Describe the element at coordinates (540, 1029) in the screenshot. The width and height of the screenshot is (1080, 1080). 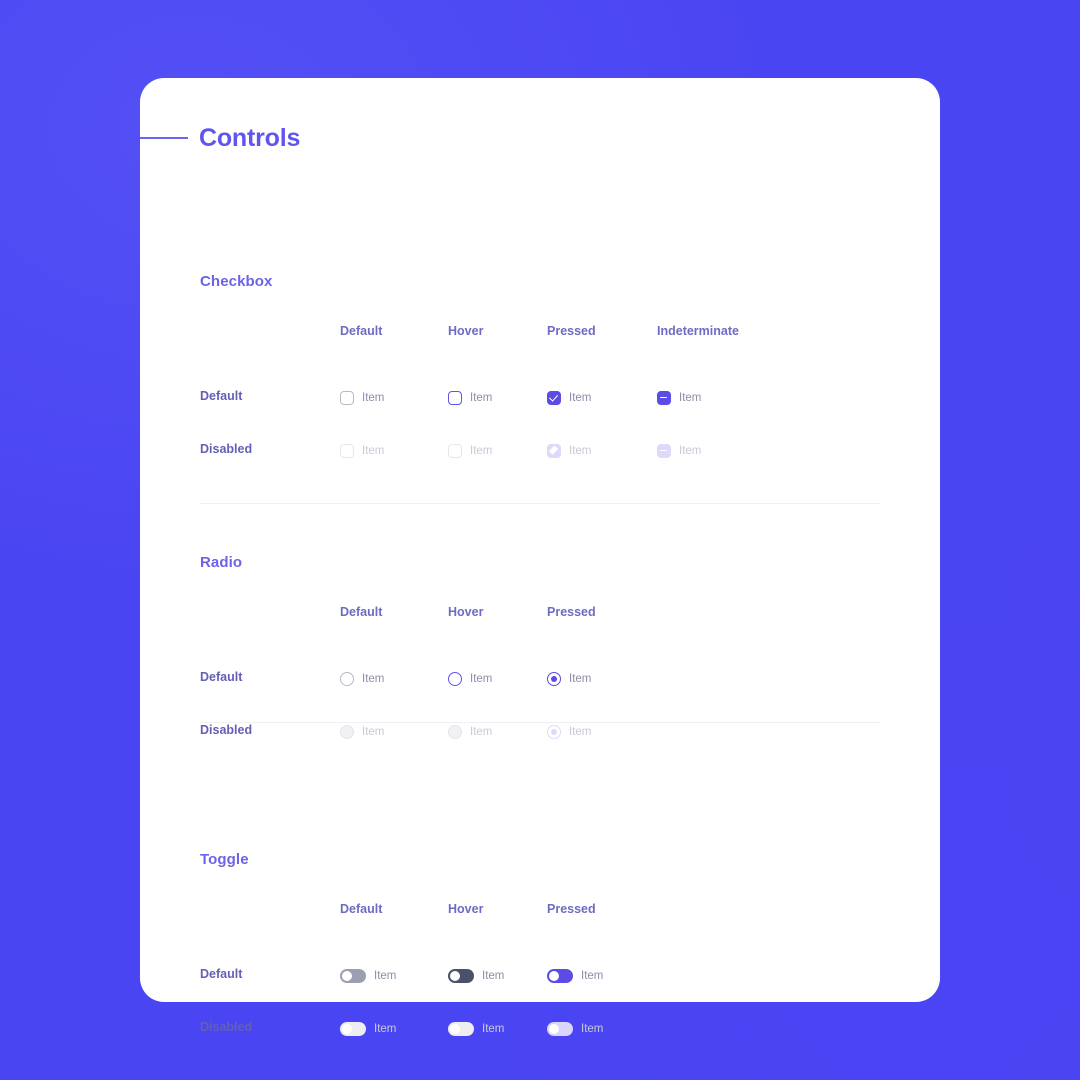
I see `control-row-disabled: Disabled Item Item Item` at that location.